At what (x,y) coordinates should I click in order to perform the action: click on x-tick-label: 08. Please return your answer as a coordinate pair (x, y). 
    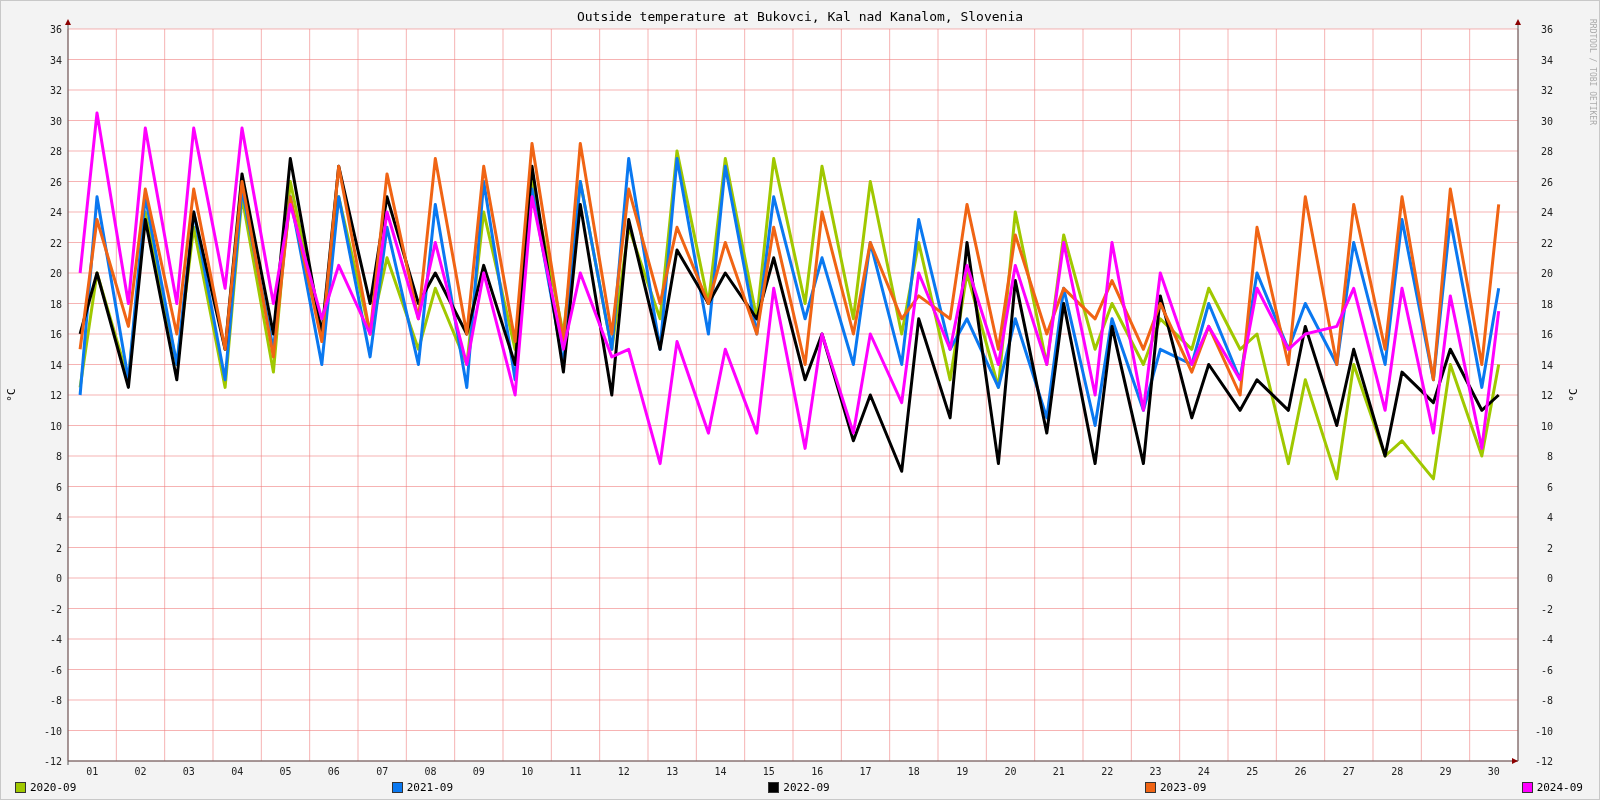
    Looking at the image, I should click on (430, 770).